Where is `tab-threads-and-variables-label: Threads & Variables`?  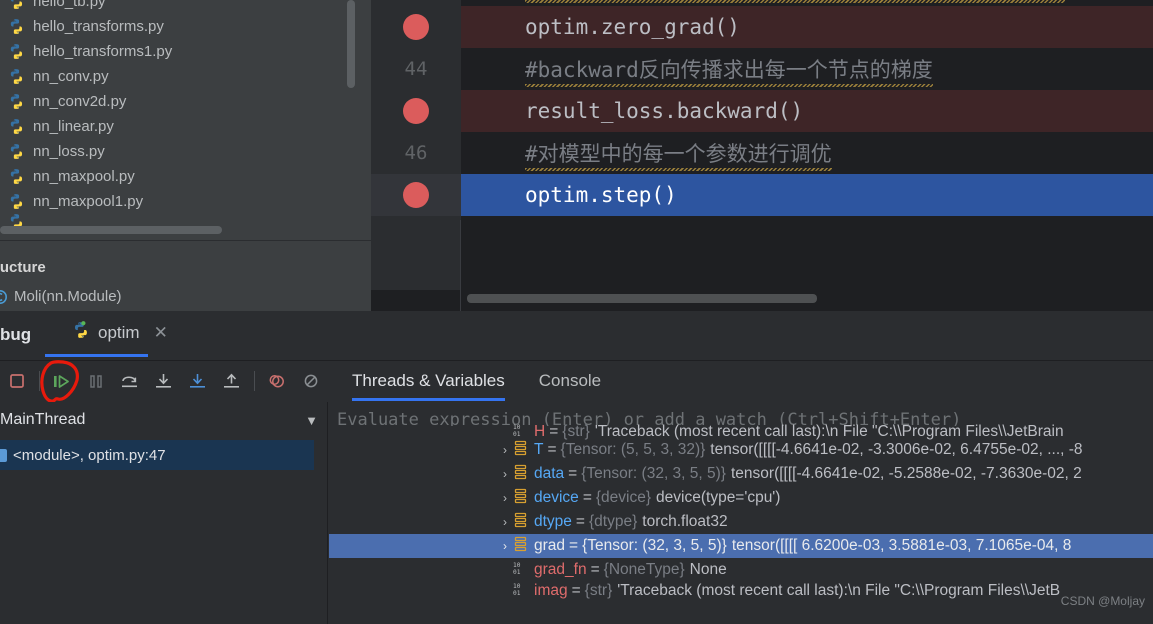
tab-threads-and-variables-label: Threads & Variables is located at coordinates (428, 380).